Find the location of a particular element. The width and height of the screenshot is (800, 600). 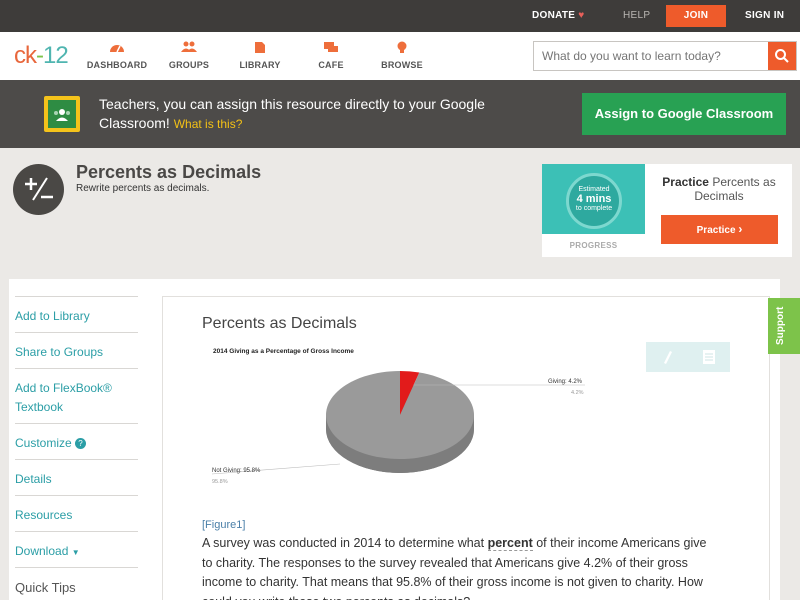

giving-data-label: 4.2% is located at coordinates (577, 393).